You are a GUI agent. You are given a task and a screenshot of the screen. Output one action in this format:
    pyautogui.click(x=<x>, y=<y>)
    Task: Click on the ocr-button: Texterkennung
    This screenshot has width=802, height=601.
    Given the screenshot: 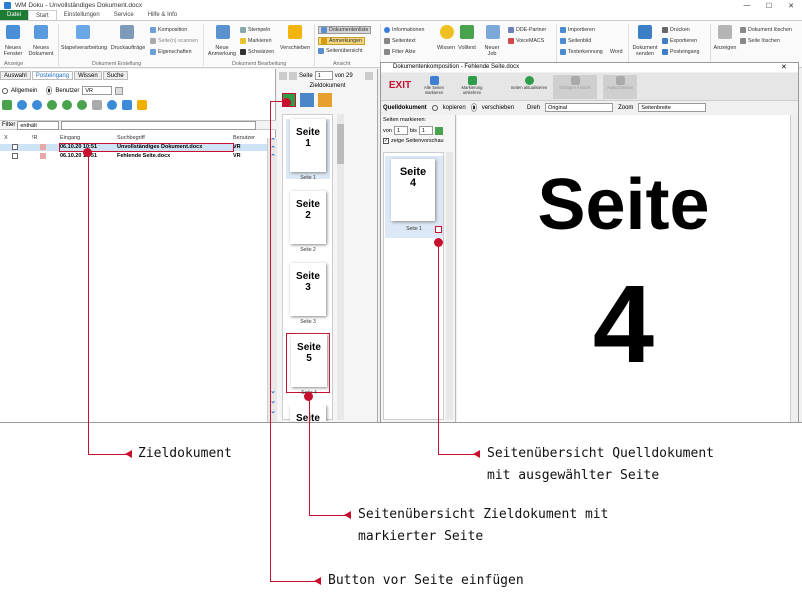 What is the action you would take?
    pyautogui.click(x=581, y=52)
    